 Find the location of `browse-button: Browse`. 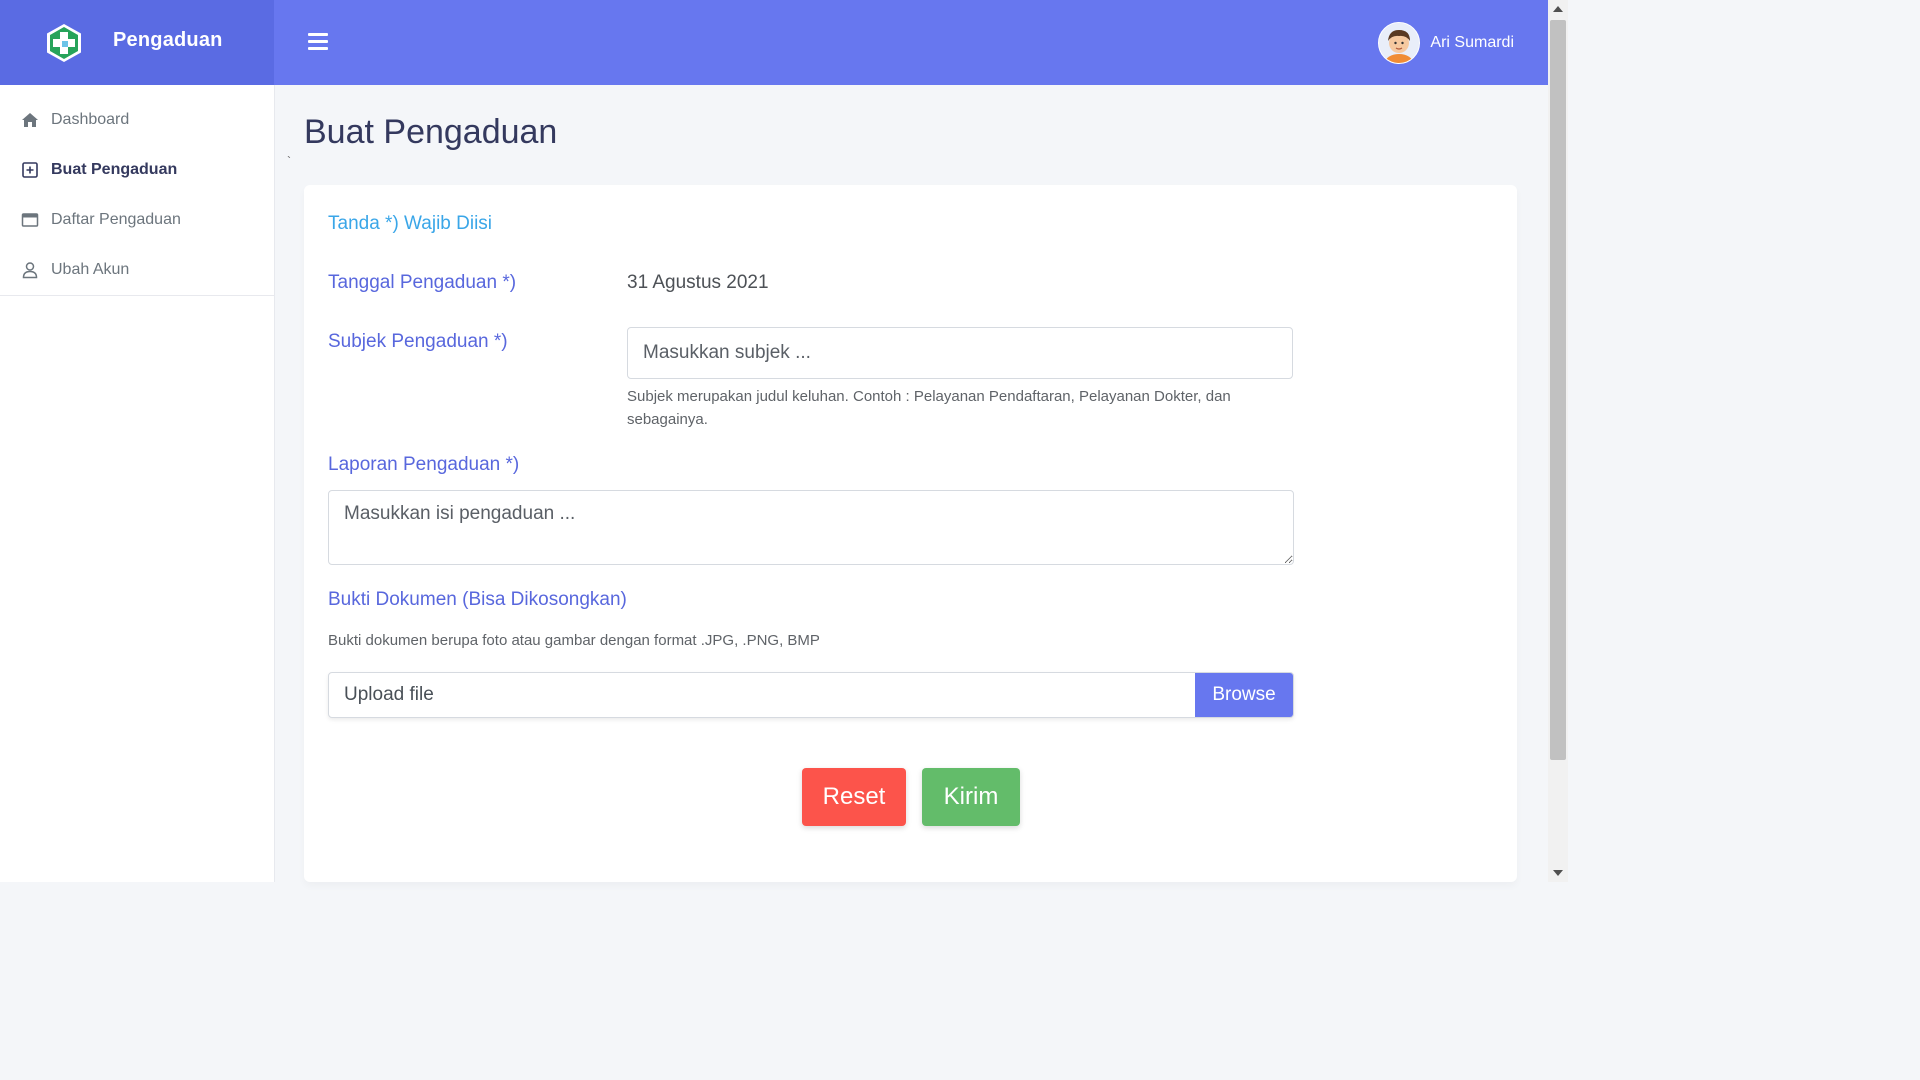

browse-button: Browse is located at coordinates (1244, 695).